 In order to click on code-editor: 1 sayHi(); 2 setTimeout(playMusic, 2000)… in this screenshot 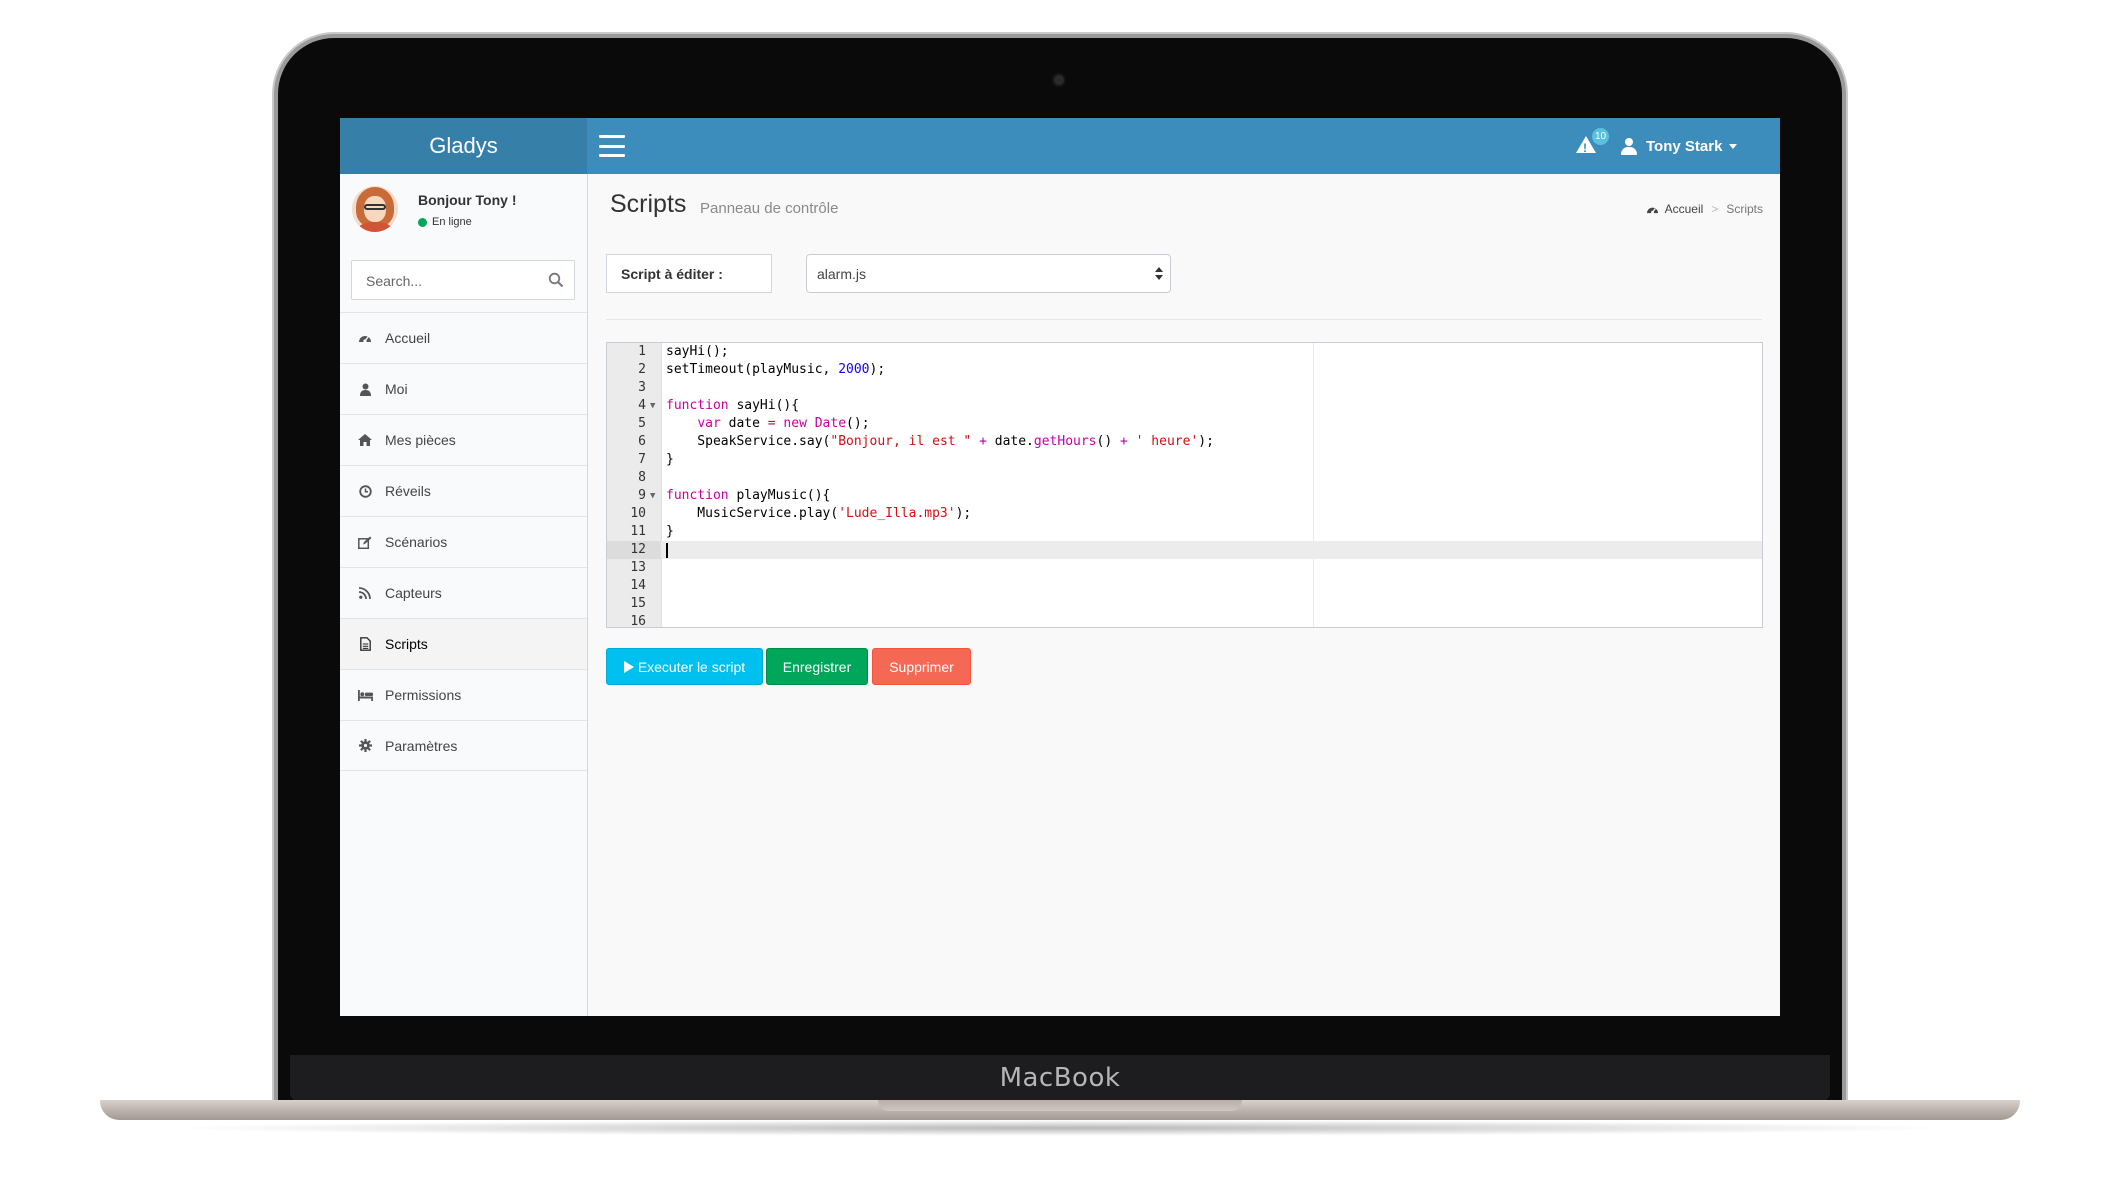, I will do `click(1184, 485)`.